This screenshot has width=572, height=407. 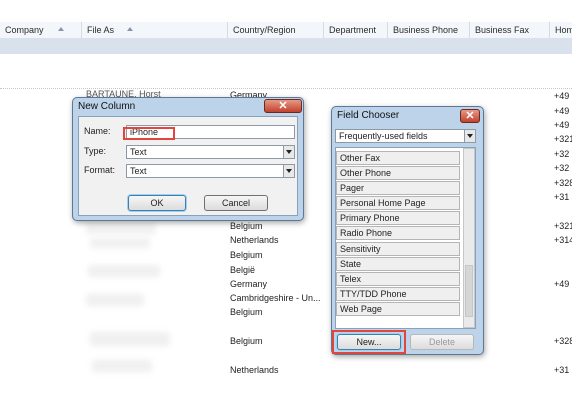 What do you see at coordinates (101, 30) in the screenshot?
I see `col-file-as-label: File As` at bounding box center [101, 30].